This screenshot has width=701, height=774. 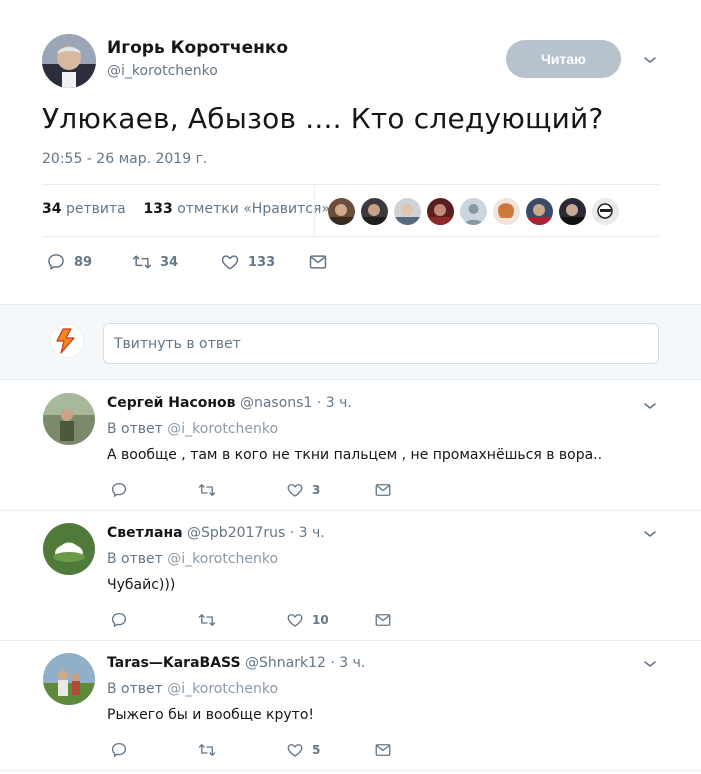 I want to click on reply-text: Чубайс))), so click(x=141, y=585).